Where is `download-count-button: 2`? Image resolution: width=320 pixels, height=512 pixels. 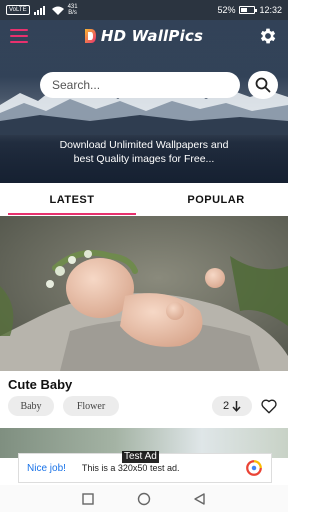 download-count-button: 2 is located at coordinates (232, 406).